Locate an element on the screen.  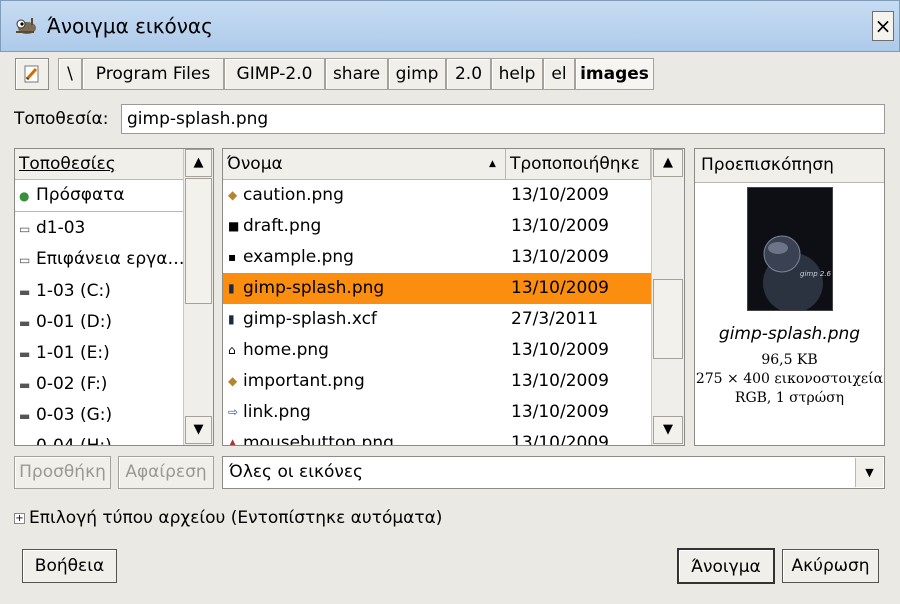
file-list-scrollbar: ▲ ▼ is located at coordinates (667, 297).